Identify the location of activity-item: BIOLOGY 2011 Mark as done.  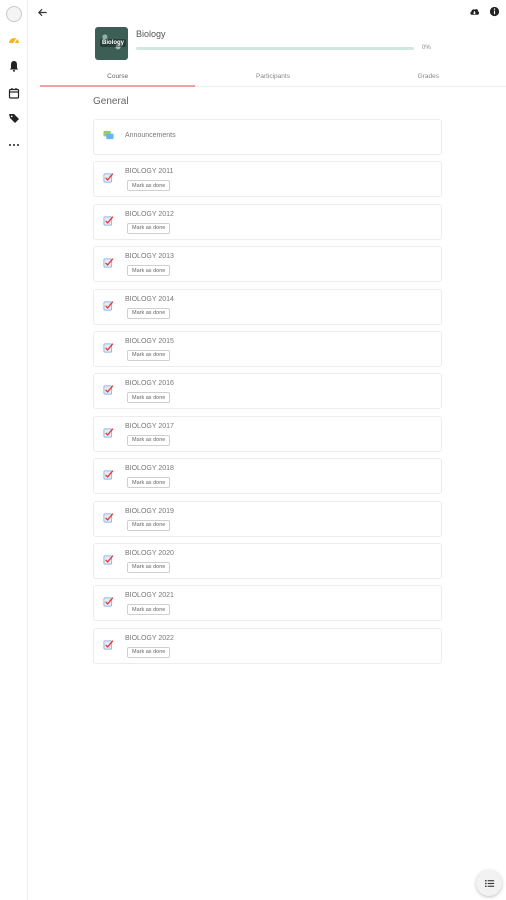
(267, 179).